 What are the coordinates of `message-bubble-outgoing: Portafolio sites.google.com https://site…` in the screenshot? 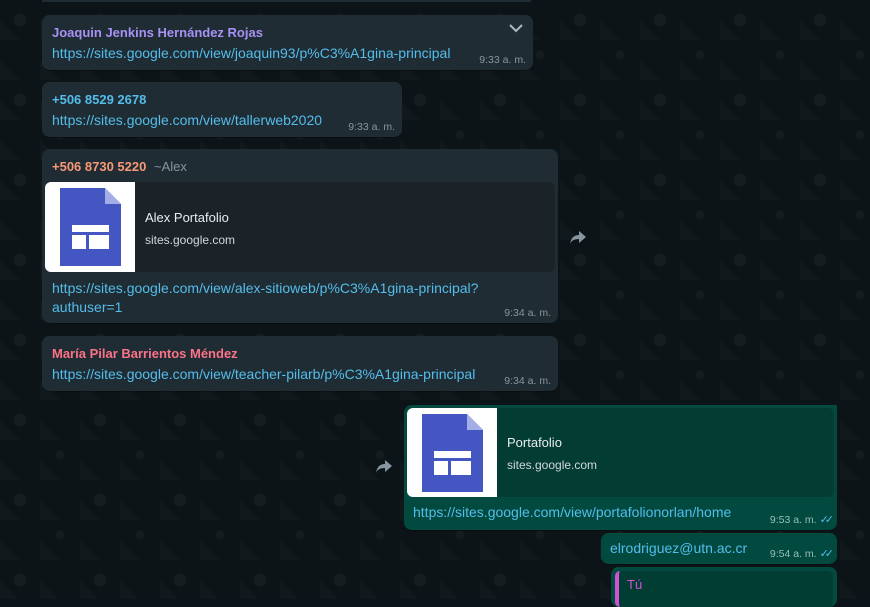 It's located at (620, 467).